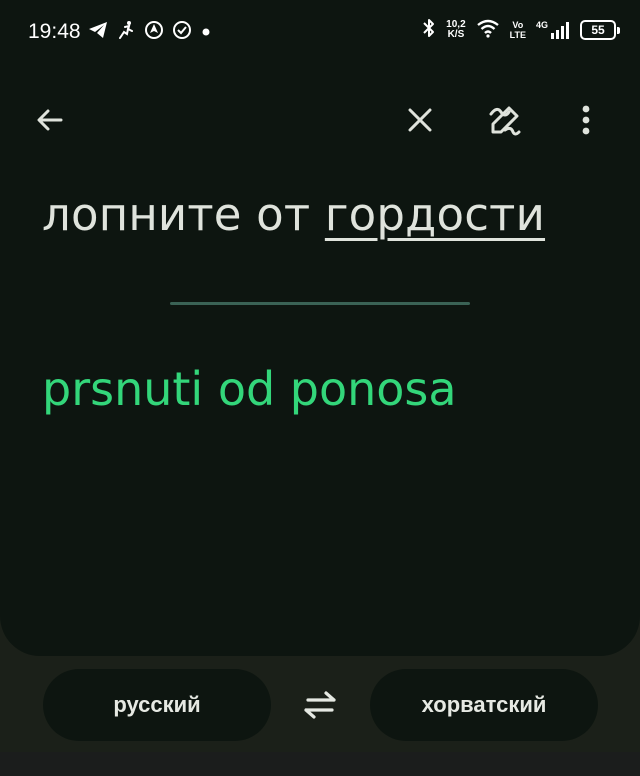 This screenshot has height=776, width=640. What do you see at coordinates (54, 31) in the screenshot?
I see `status-time: 19:48` at bounding box center [54, 31].